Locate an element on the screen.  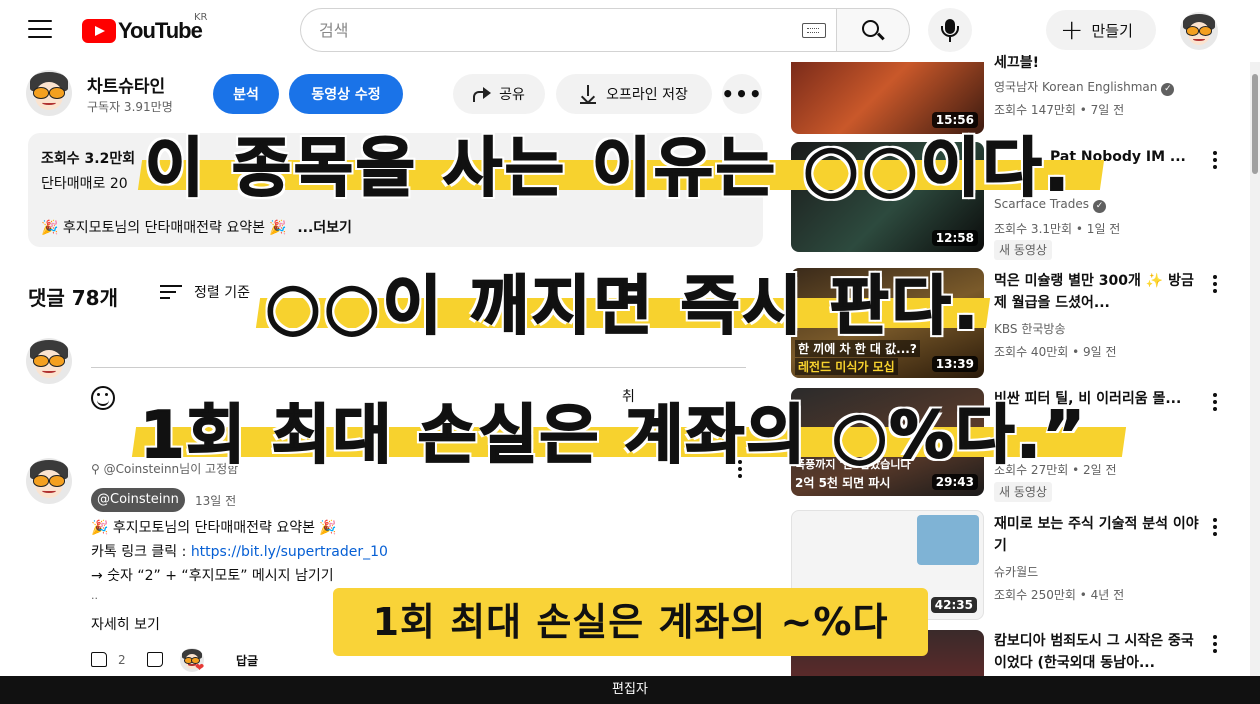
logo-text: YouTube is located at coordinates (160, 30).